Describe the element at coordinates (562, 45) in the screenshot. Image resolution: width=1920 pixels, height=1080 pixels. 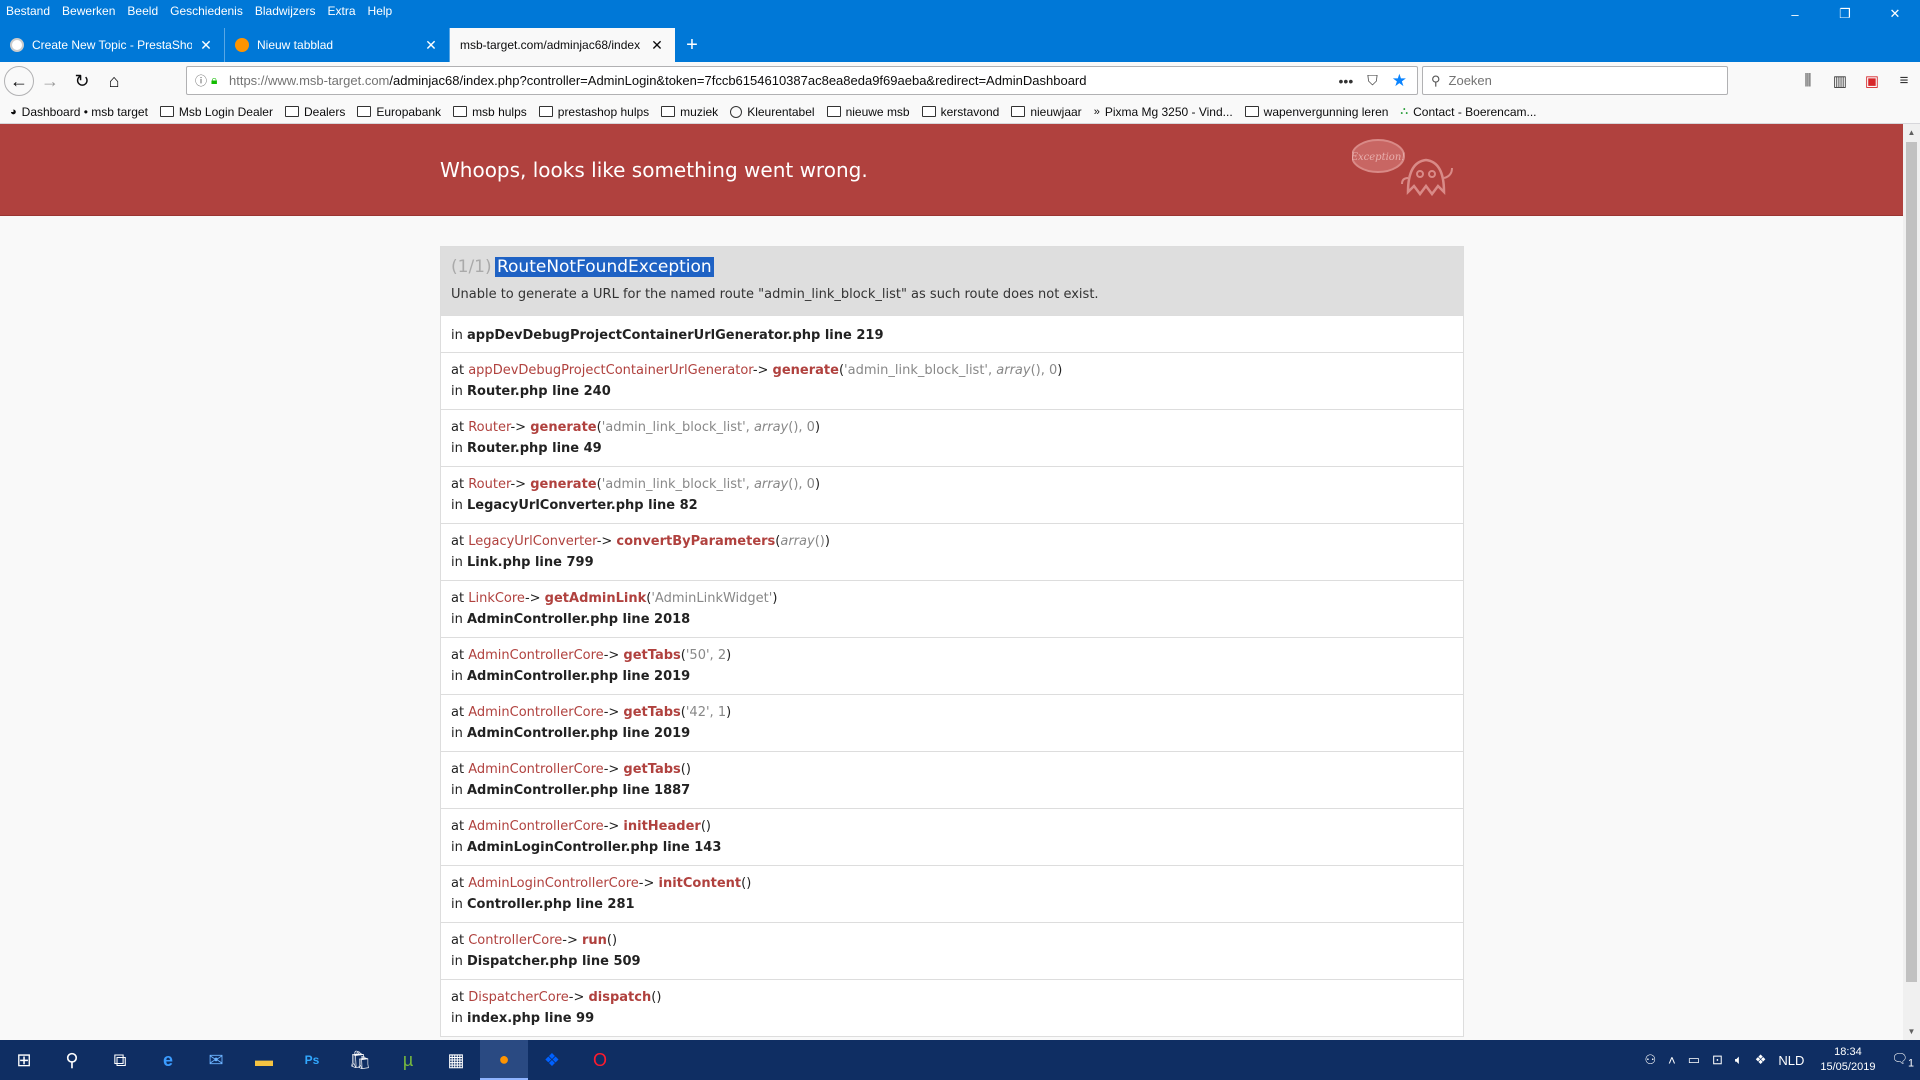
I see `tab-msb-target: msb-target.com/adminjac68/index ✕` at that location.